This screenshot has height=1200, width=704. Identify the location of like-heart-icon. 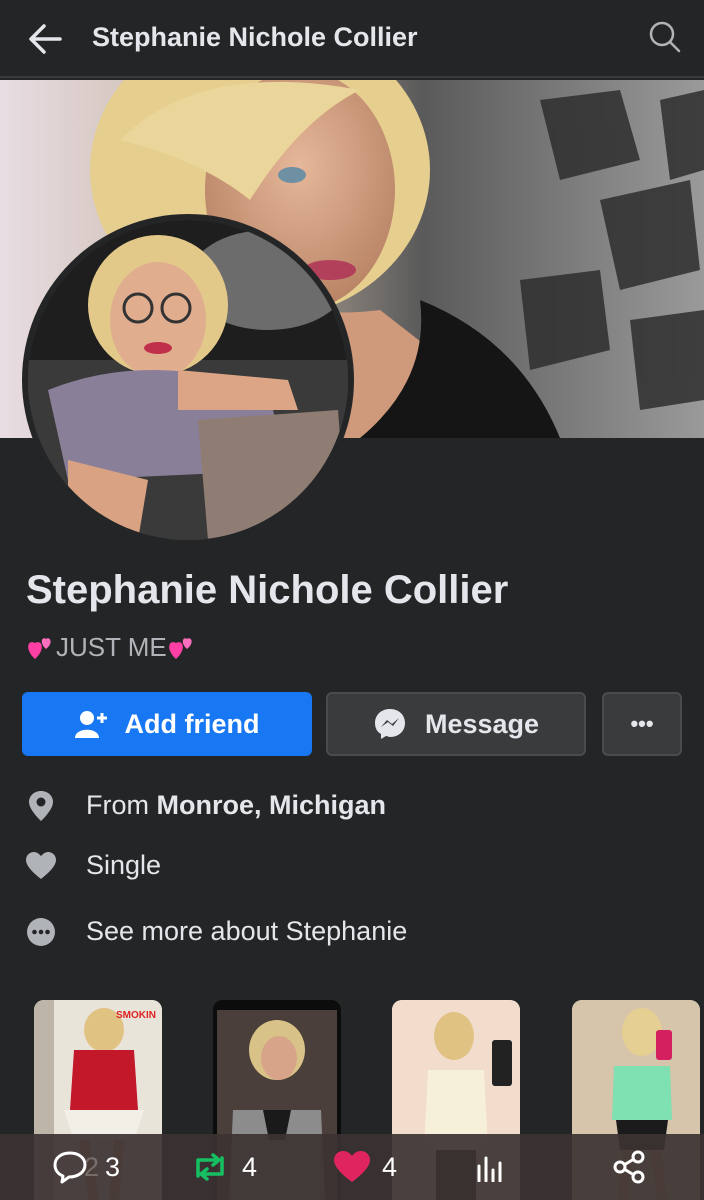
(352, 1167).